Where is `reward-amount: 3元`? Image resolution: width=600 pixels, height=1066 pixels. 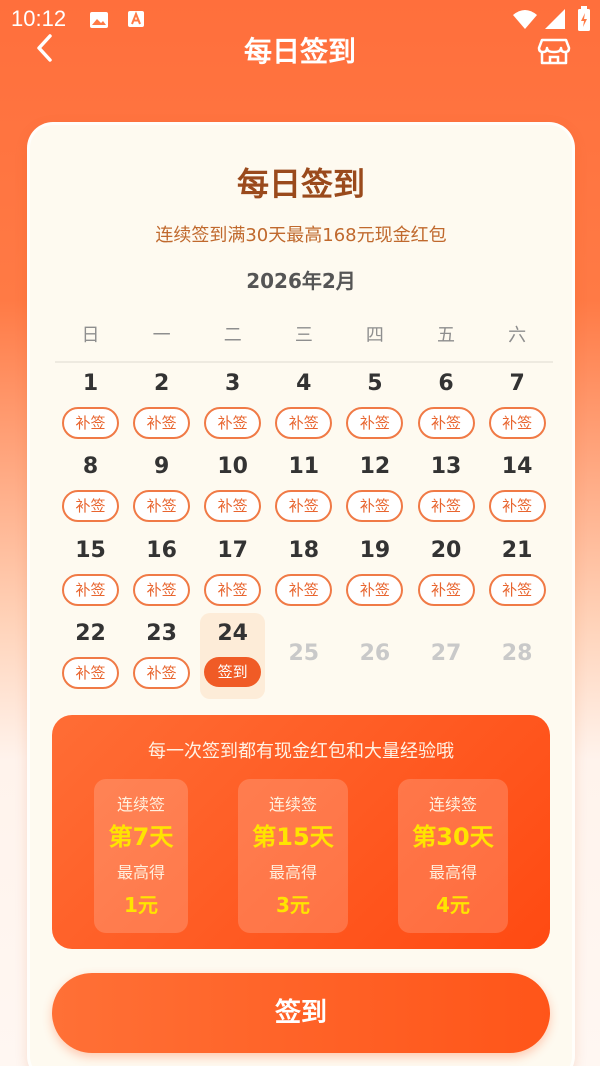
reward-amount: 3元 is located at coordinates (293, 905).